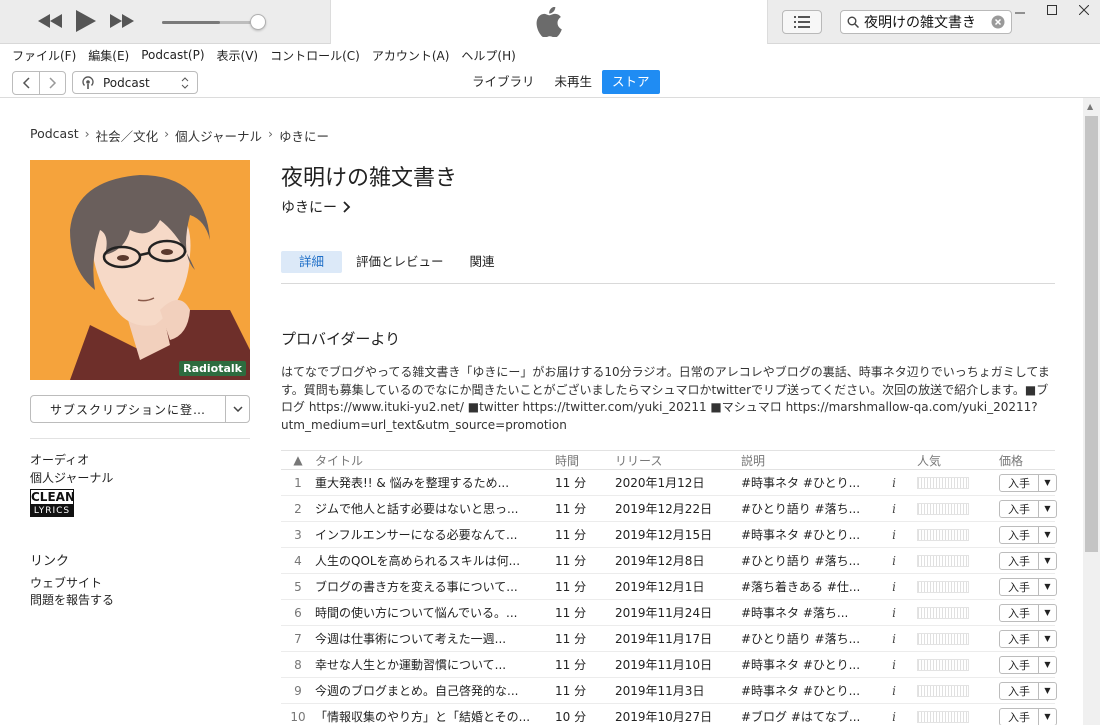 The width and height of the screenshot is (1100, 725). What do you see at coordinates (44, 55) in the screenshot?
I see `menu-file: ファイル(F)` at bounding box center [44, 55].